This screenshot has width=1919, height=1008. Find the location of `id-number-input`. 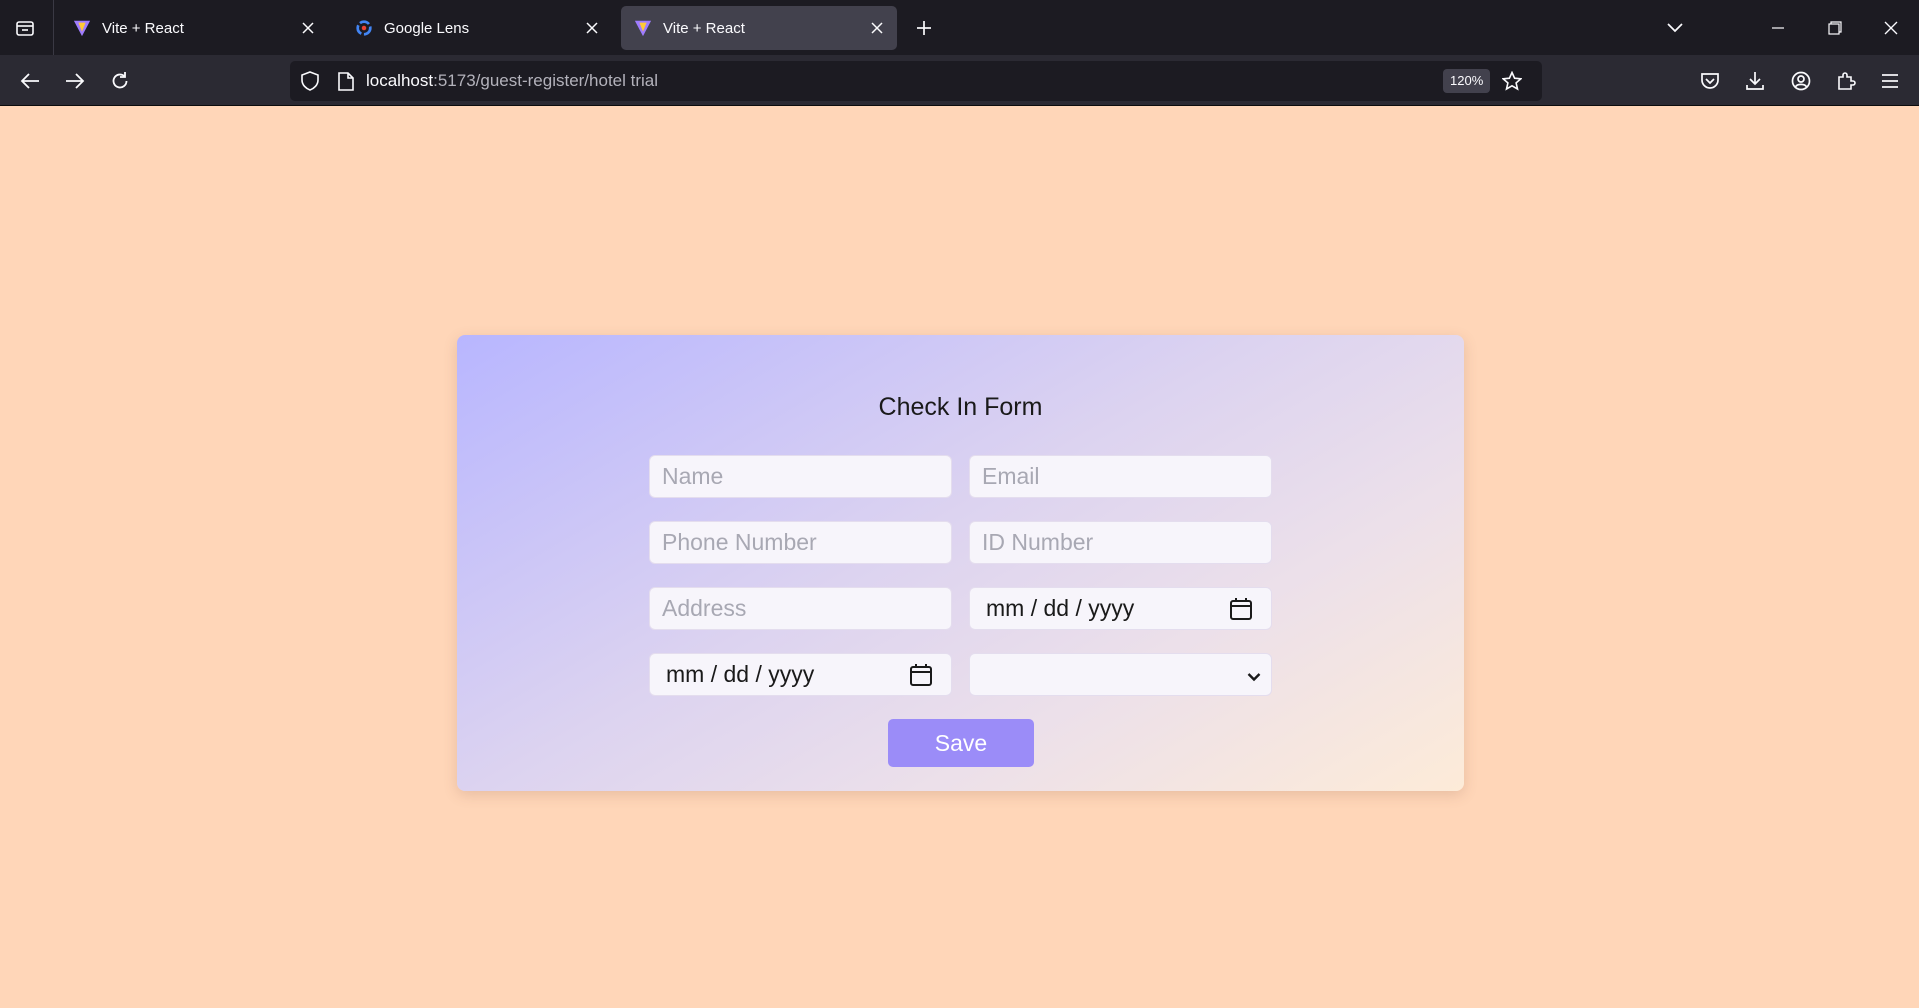

id-number-input is located at coordinates (1120, 542).